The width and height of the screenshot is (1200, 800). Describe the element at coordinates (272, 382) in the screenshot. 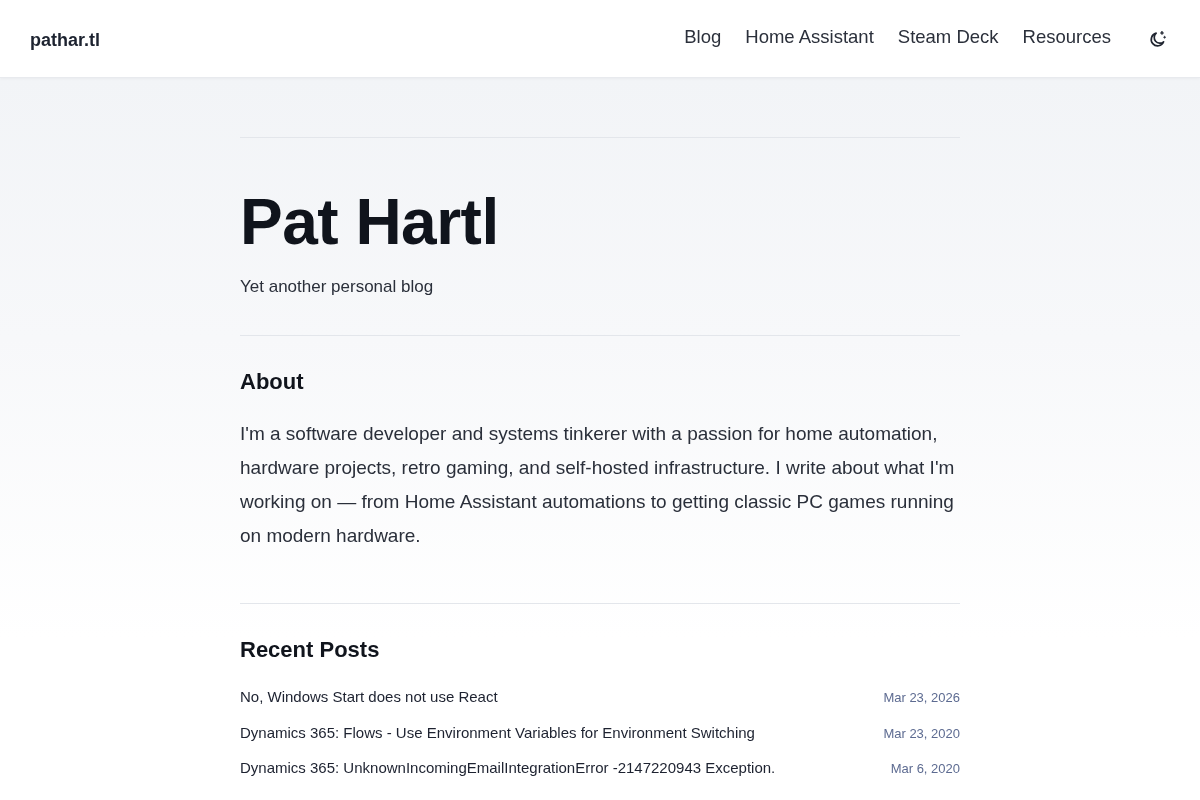

I see `section-heading: About` at that location.